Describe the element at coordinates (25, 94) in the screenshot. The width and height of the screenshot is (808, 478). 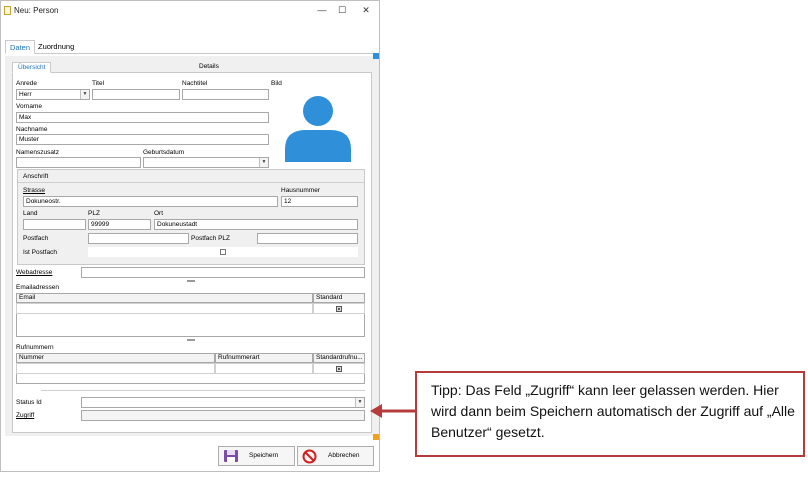
I see `anrede-value: Herr` at that location.